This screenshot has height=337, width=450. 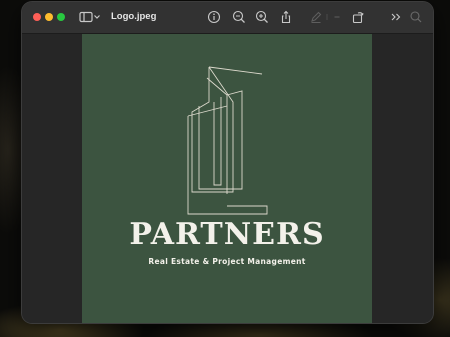 What do you see at coordinates (227, 261) in the screenshot?
I see `brand-tagline: Real Estate & Project Management` at bounding box center [227, 261].